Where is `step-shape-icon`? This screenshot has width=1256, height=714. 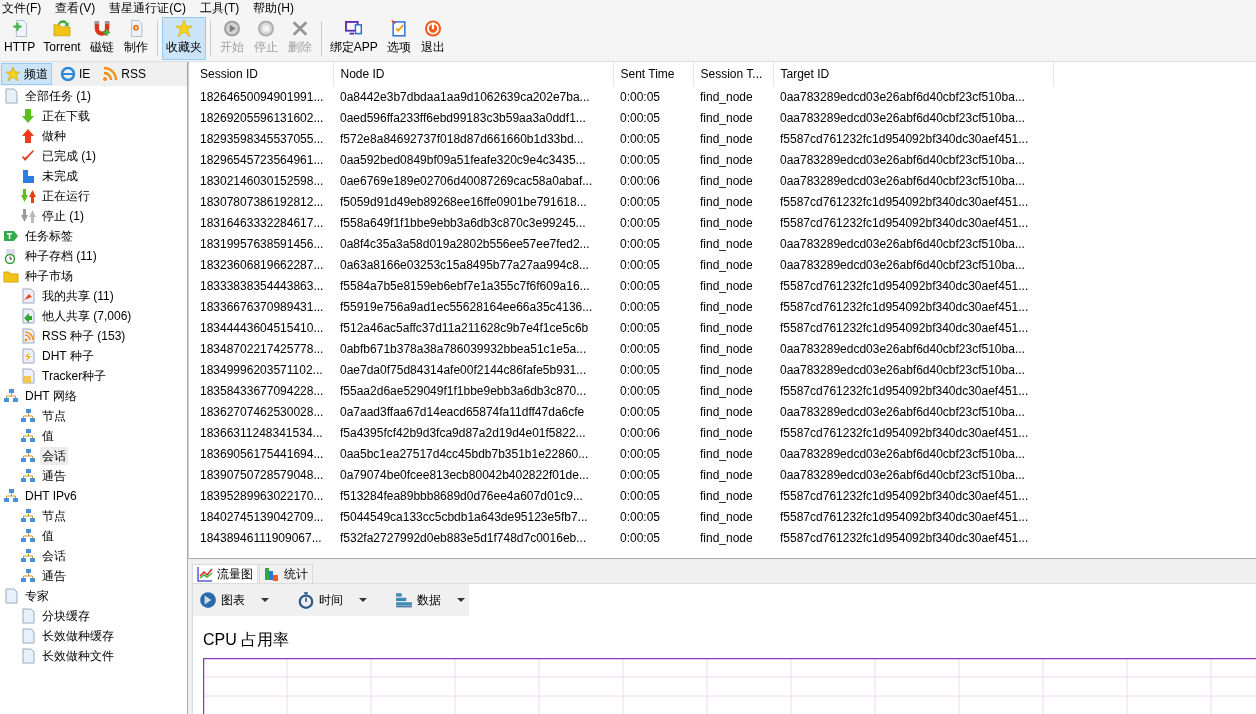
step-shape-icon is located at coordinates (28, 176).